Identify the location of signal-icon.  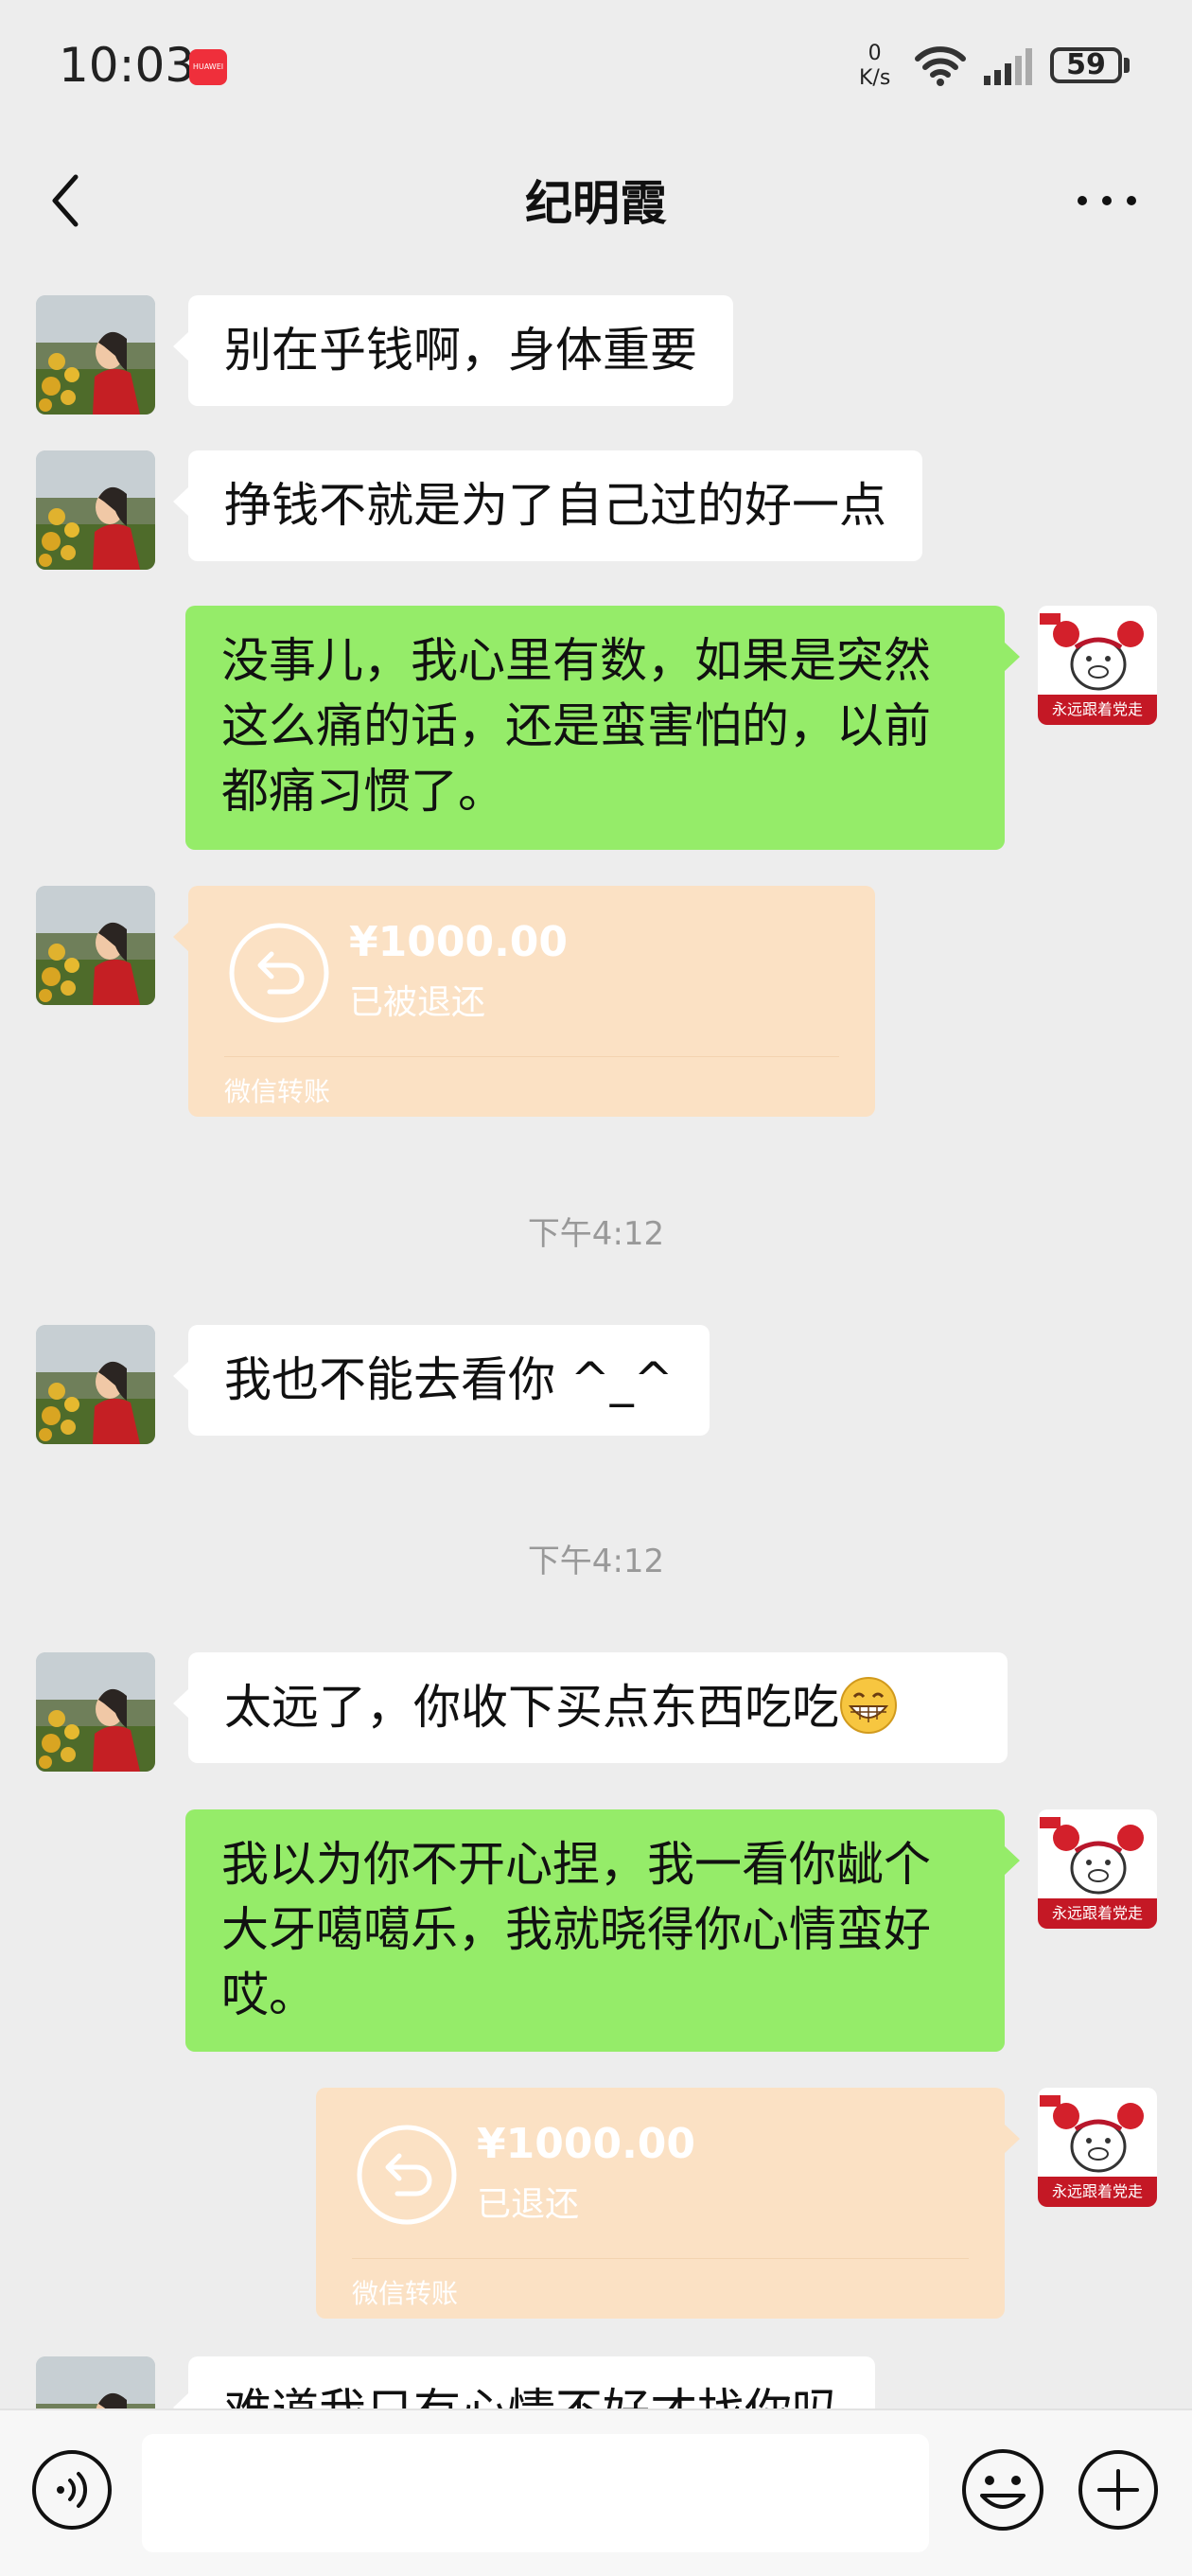
(1008, 66).